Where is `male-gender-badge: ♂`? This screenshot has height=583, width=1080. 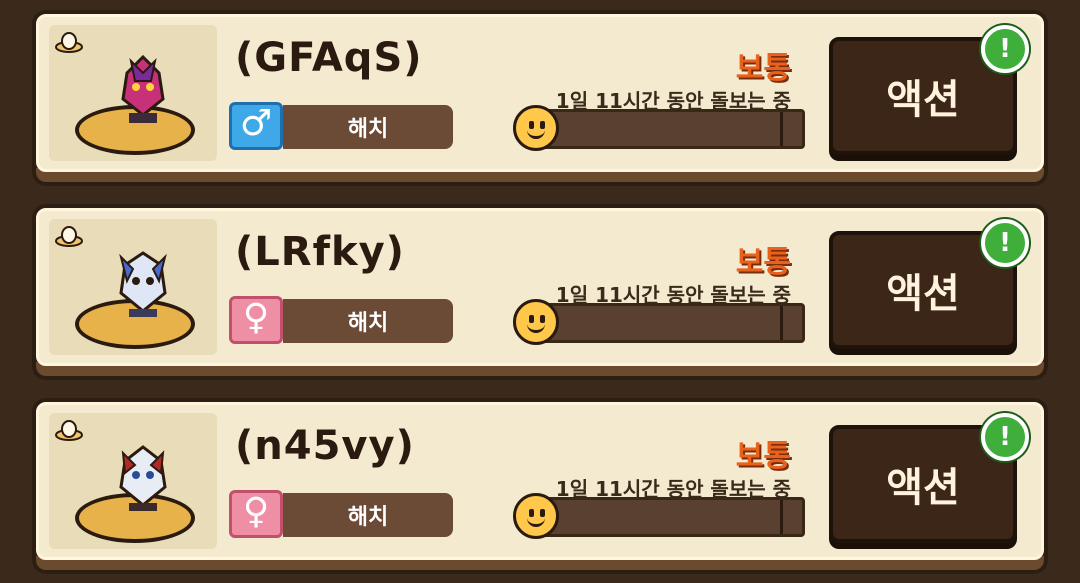
male-gender-badge: ♂ is located at coordinates (256, 126).